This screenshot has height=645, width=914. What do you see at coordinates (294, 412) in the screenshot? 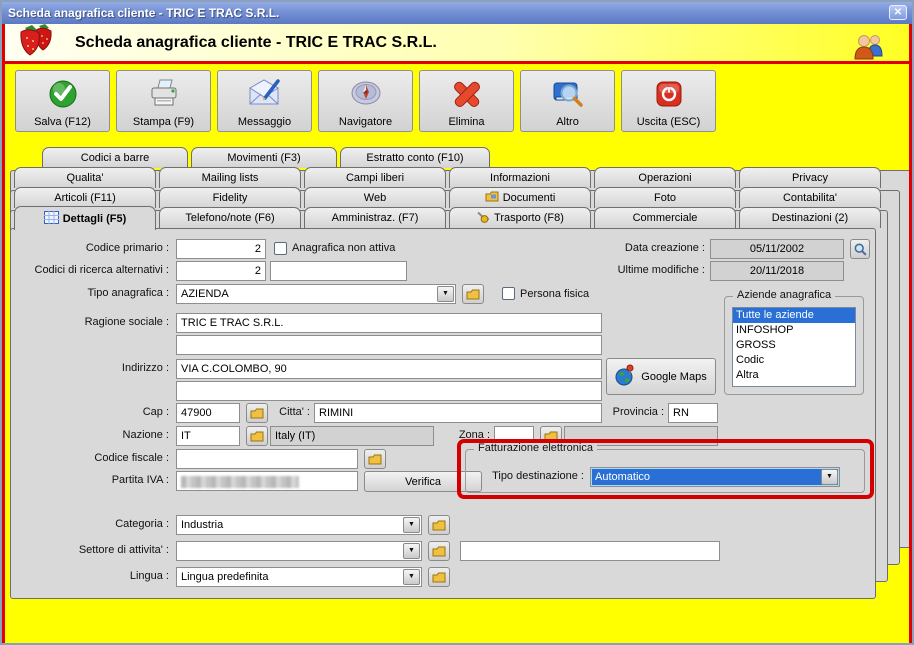
I see `citta-label: Citta' :` at bounding box center [294, 412].